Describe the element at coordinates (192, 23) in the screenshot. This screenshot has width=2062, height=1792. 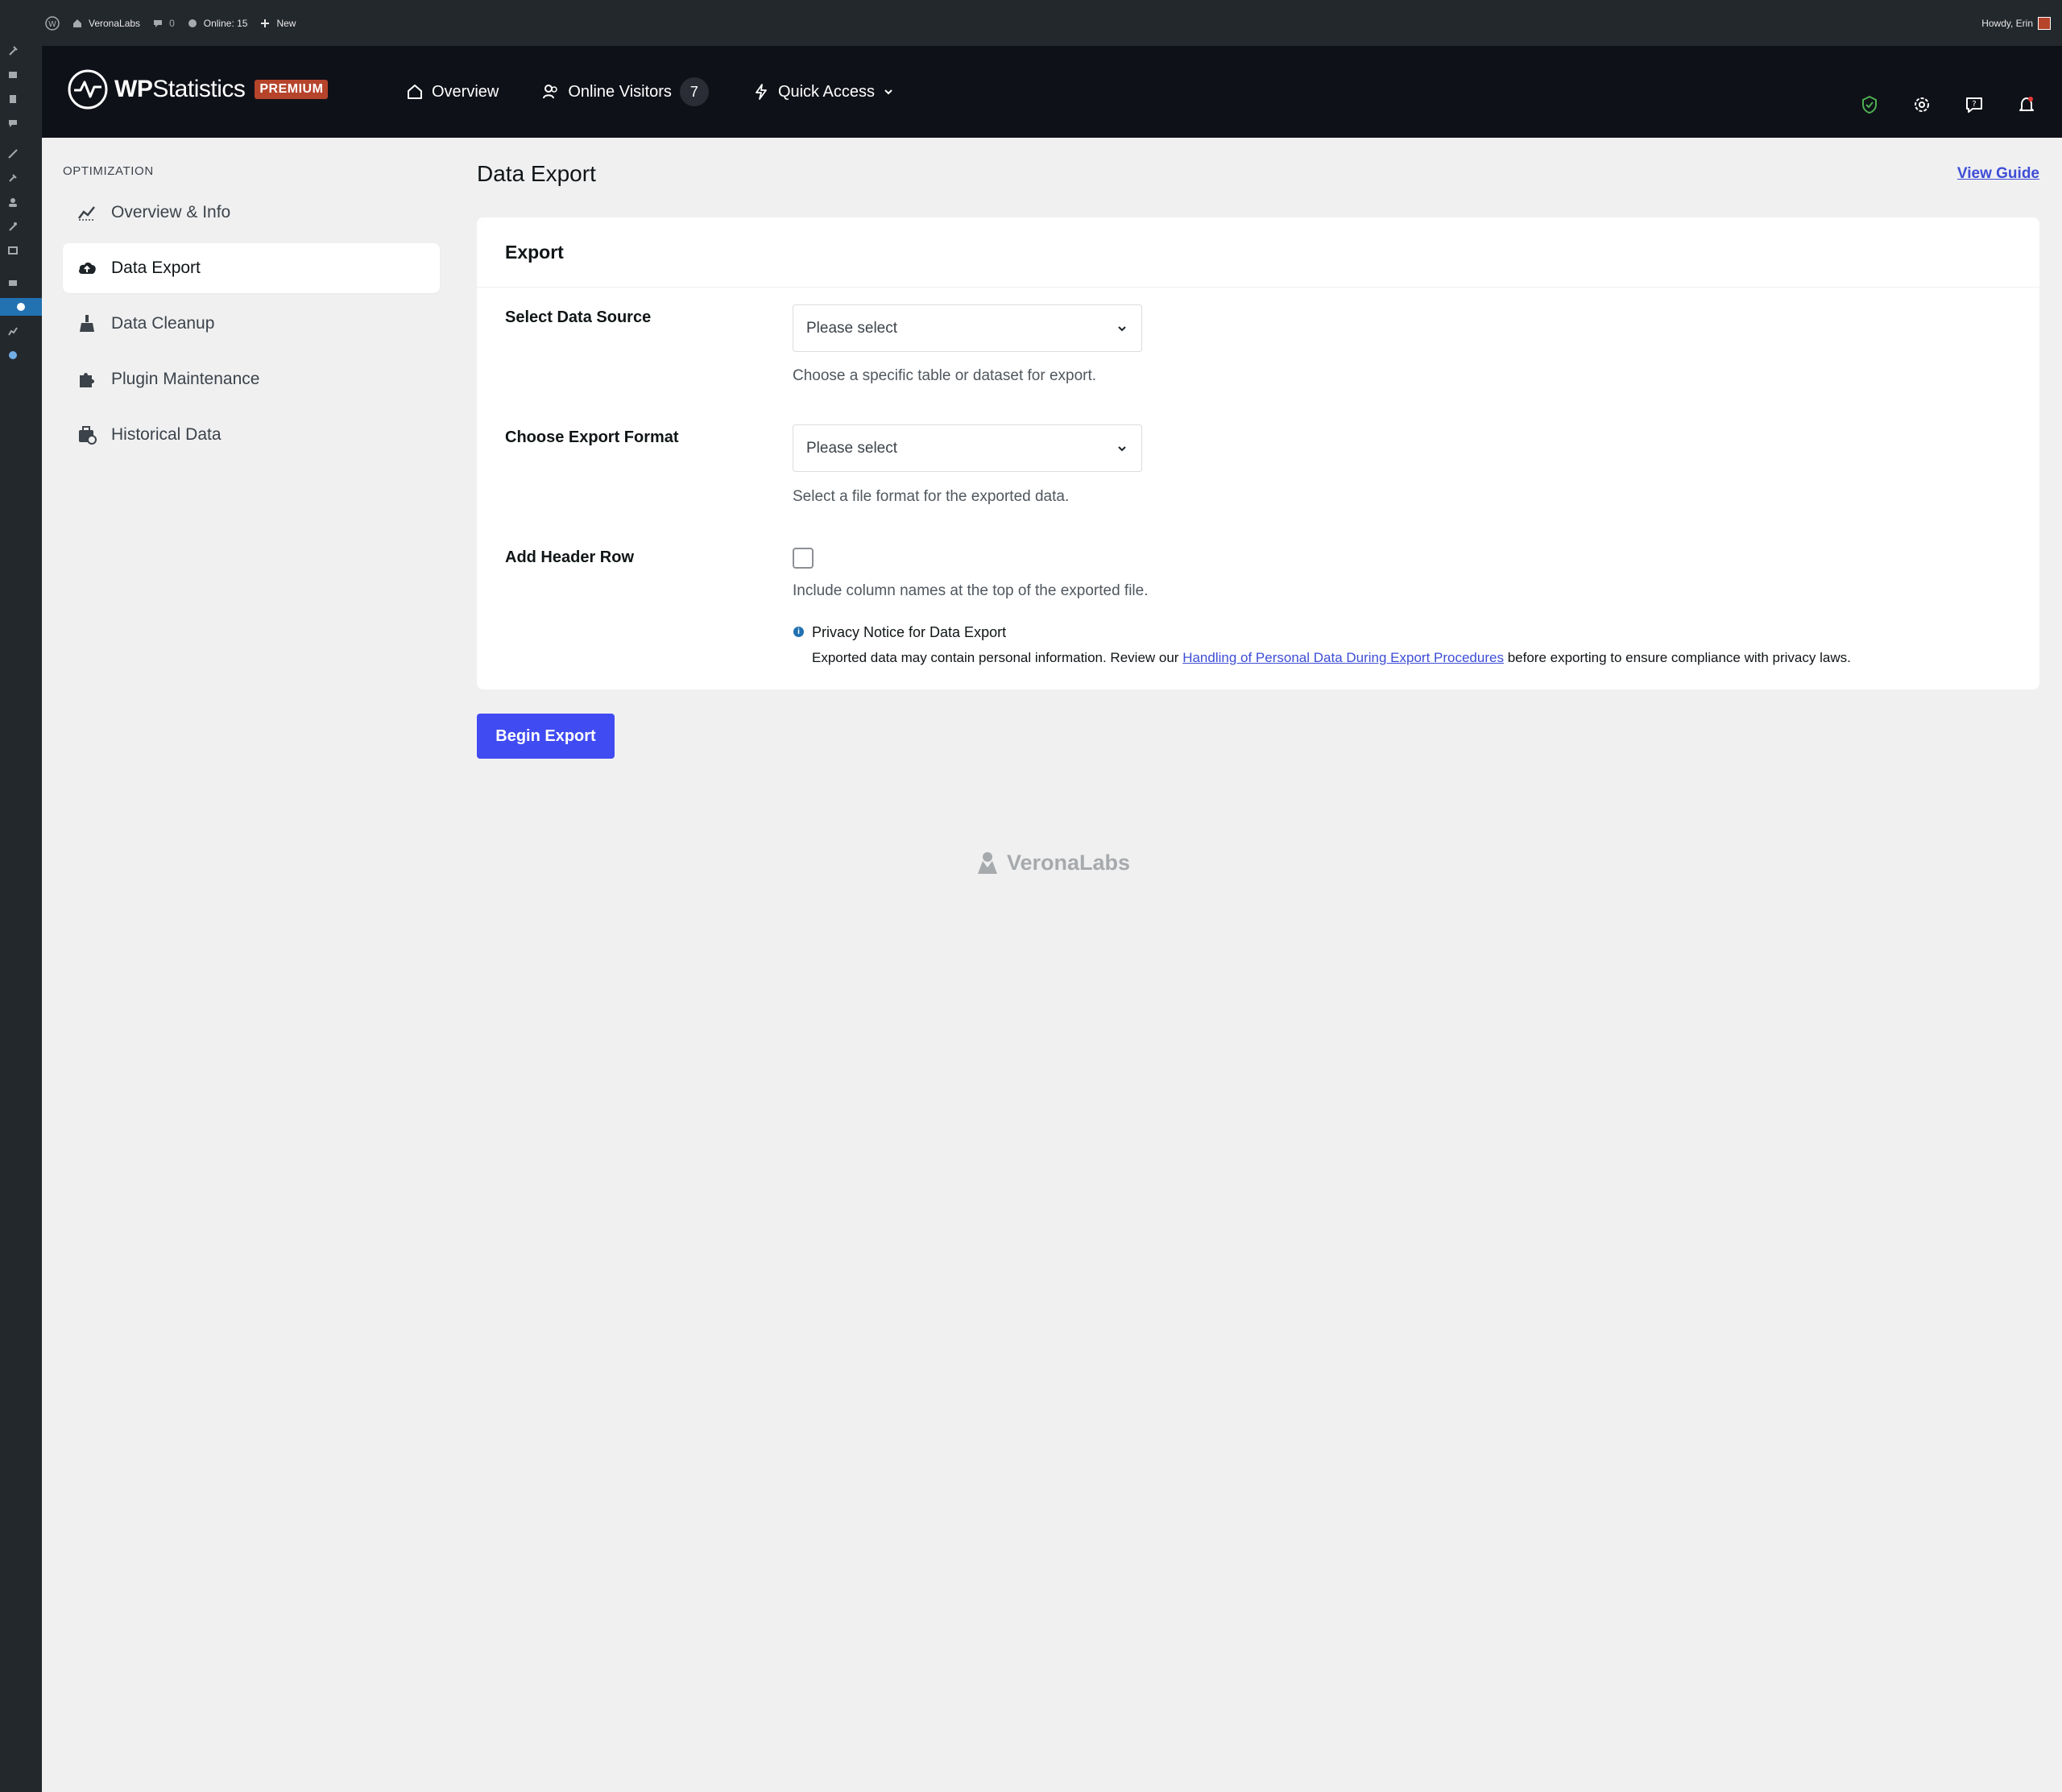
I see `pie-icon` at that location.